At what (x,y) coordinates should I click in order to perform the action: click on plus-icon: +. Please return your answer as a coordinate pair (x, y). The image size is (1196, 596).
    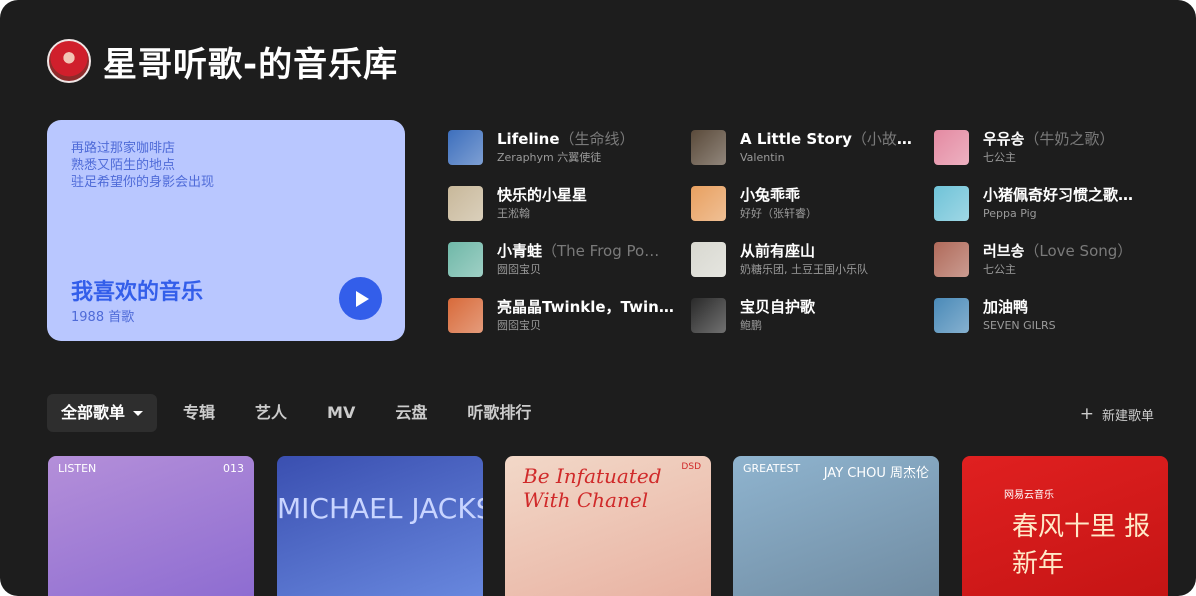
    Looking at the image, I should click on (1086, 414).